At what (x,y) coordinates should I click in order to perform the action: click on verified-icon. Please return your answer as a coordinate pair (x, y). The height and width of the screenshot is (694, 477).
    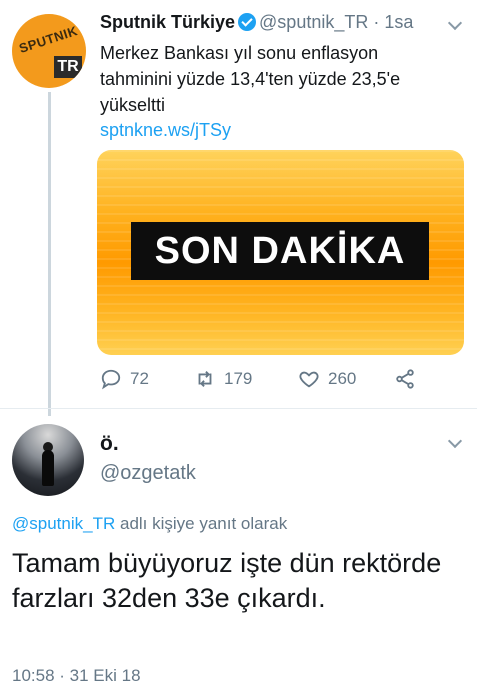
    Looking at the image, I should click on (247, 22).